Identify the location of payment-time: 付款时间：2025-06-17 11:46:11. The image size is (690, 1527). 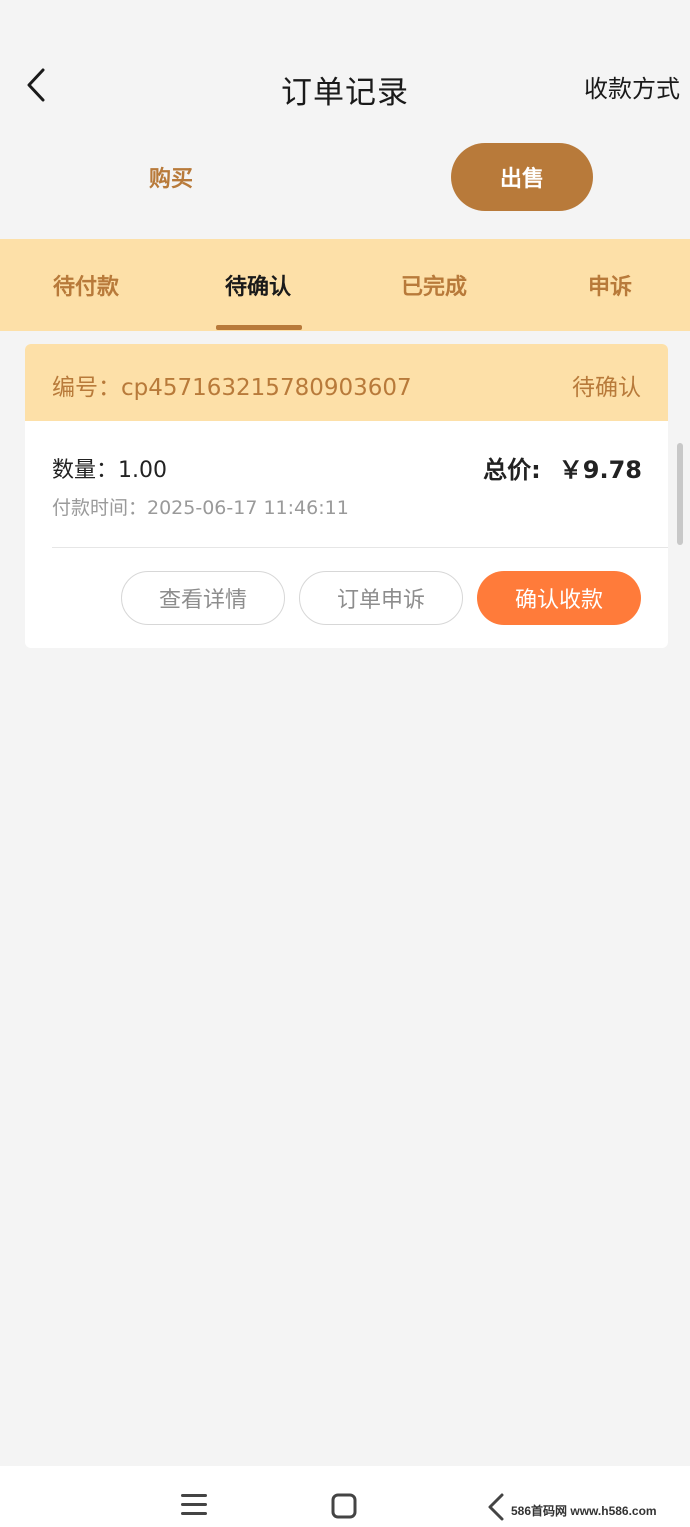
(200, 508).